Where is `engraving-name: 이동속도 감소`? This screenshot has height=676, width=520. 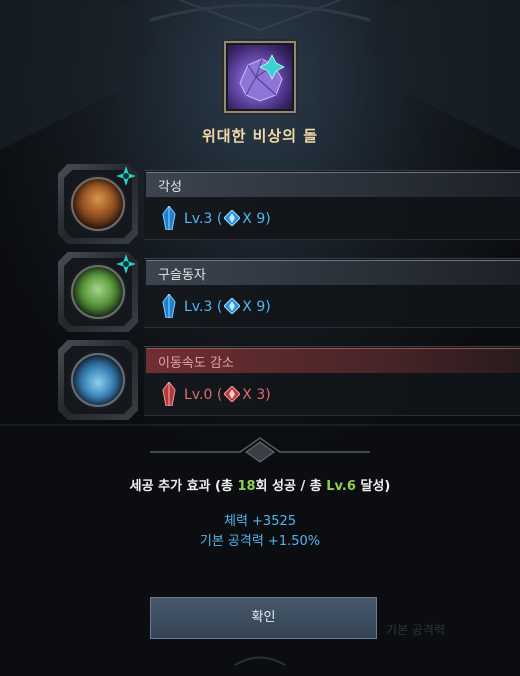
engraving-name: 이동속도 감소 is located at coordinates (196, 363).